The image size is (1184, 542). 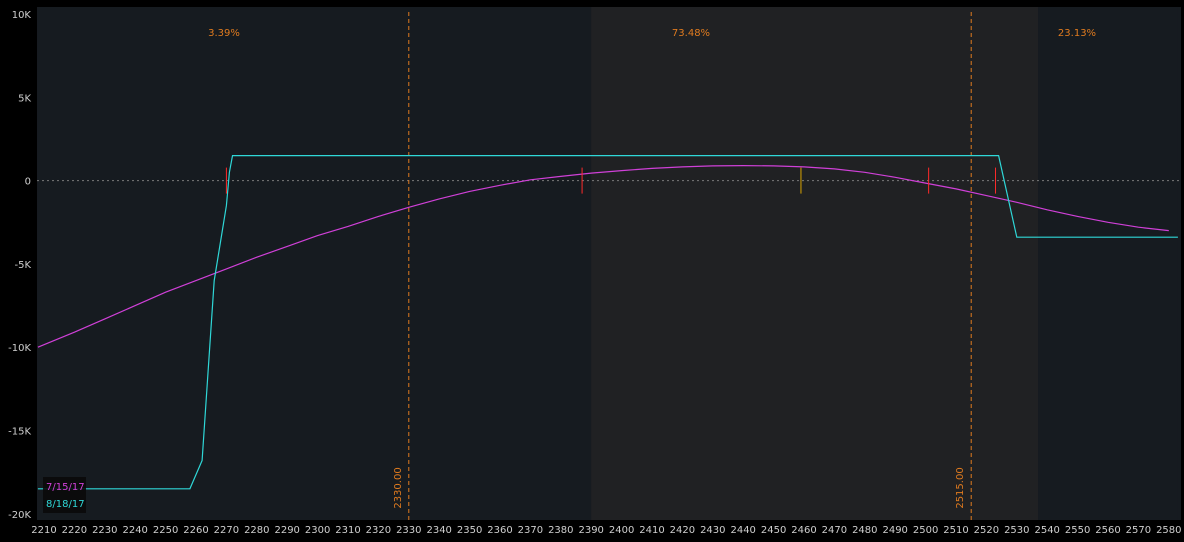 What do you see at coordinates (256, 530) in the screenshot?
I see `x-tick-label: 2280` at bounding box center [256, 530].